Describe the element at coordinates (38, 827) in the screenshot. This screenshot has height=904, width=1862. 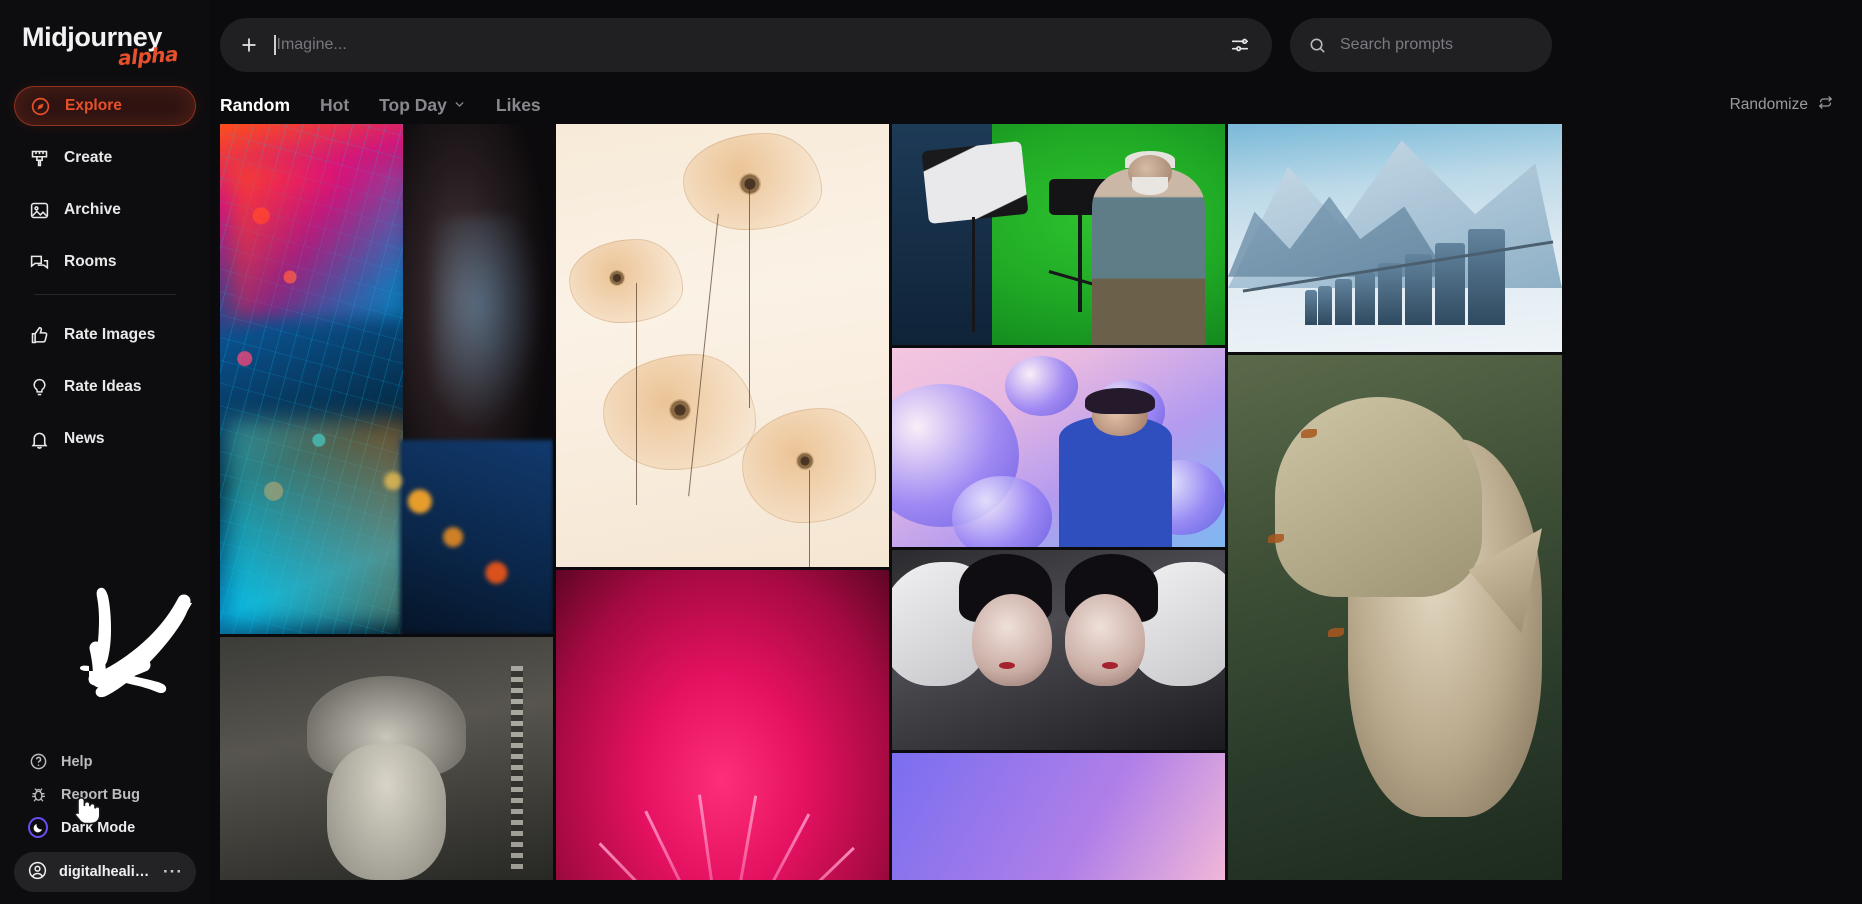
I see `moon-icon` at that location.